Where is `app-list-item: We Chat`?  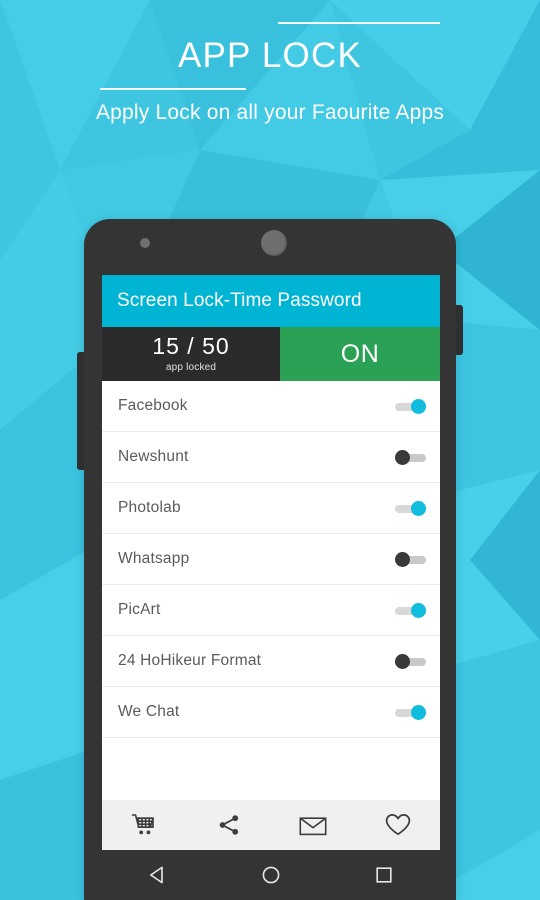
app-list-item: We Chat is located at coordinates (271, 712).